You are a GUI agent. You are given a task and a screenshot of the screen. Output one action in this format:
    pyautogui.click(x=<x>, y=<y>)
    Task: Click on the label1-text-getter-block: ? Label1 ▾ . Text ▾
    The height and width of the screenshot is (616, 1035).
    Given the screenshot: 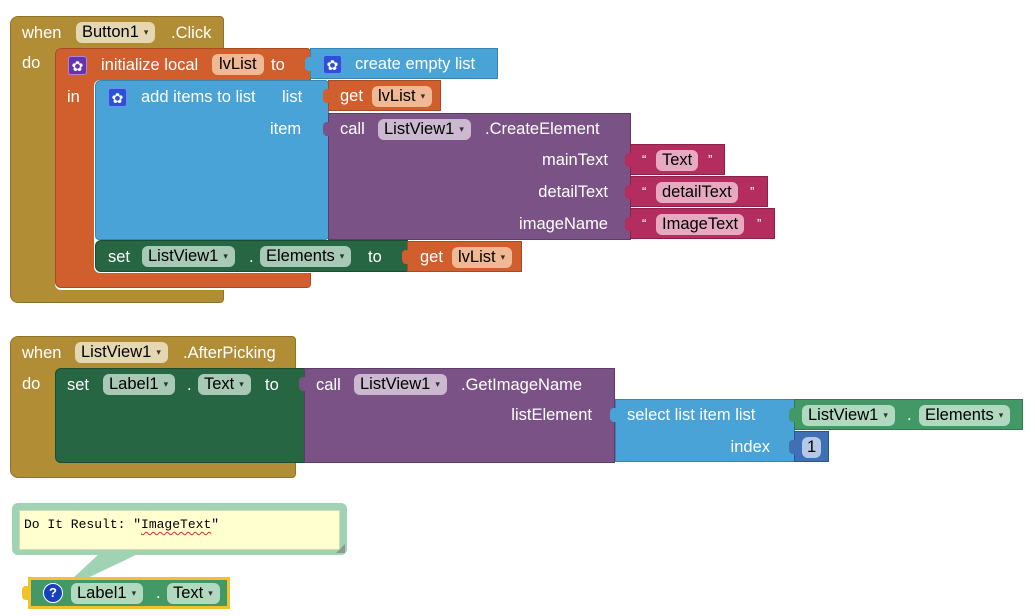 What is the action you would take?
    pyautogui.click(x=126, y=593)
    